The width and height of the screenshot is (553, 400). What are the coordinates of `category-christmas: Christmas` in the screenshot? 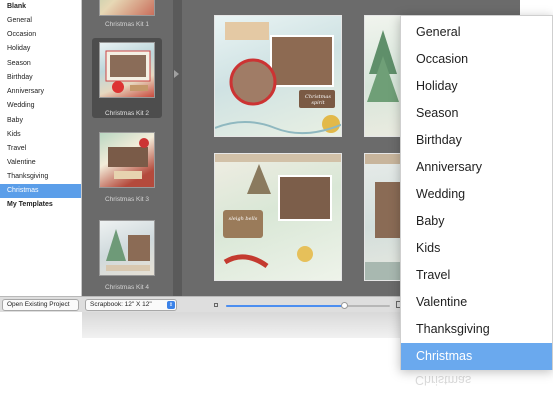 It's located at (40, 191).